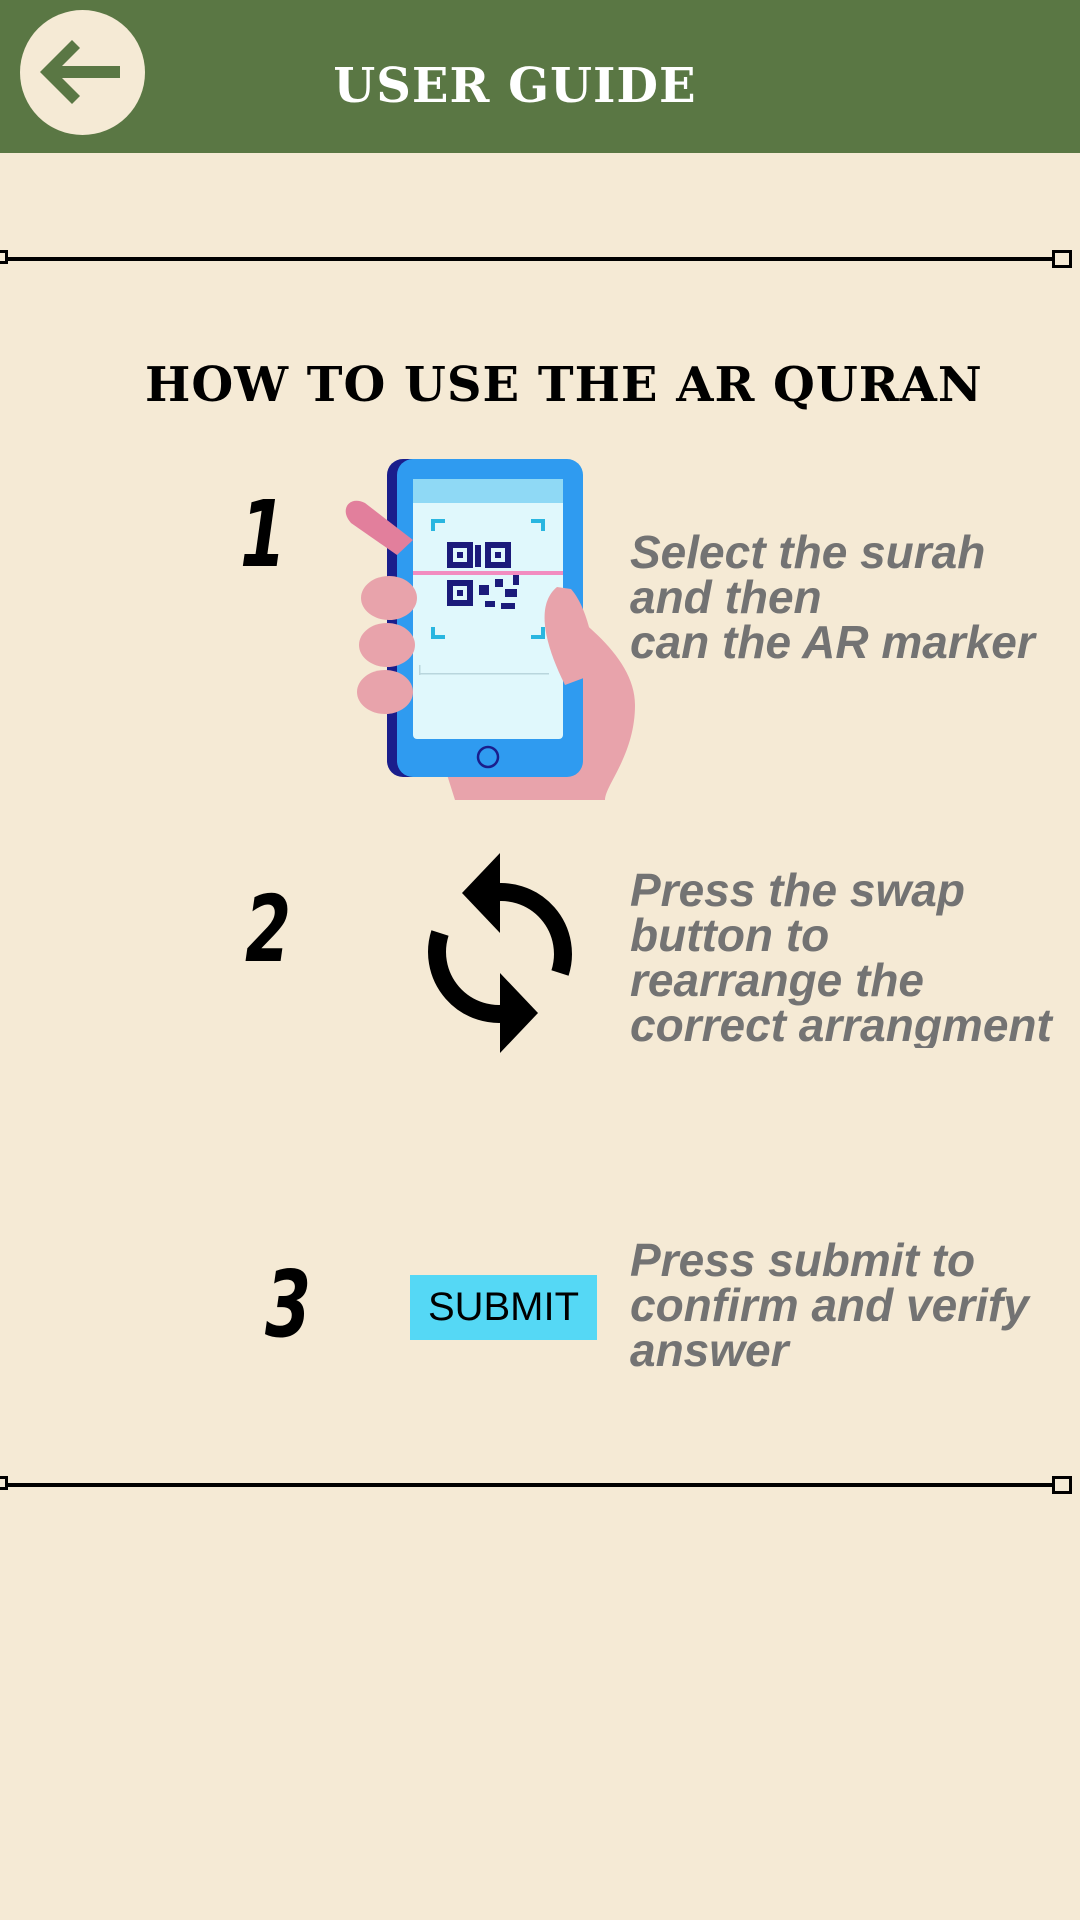 Image resolution: width=1080 pixels, height=1920 pixels. Describe the element at coordinates (540, 259) in the screenshot. I see `top-divider` at that location.